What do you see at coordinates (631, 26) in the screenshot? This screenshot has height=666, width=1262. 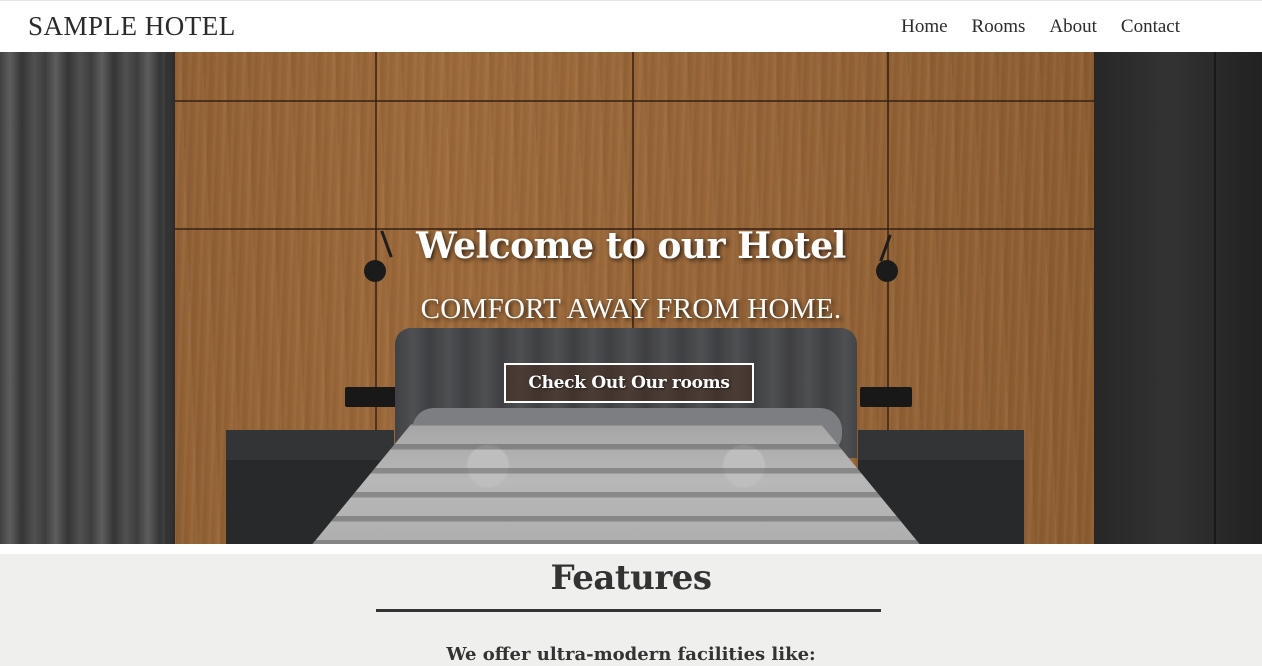 I see `navbar: SAMPLE HOTEL Home Rooms About Contact` at bounding box center [631, 26].